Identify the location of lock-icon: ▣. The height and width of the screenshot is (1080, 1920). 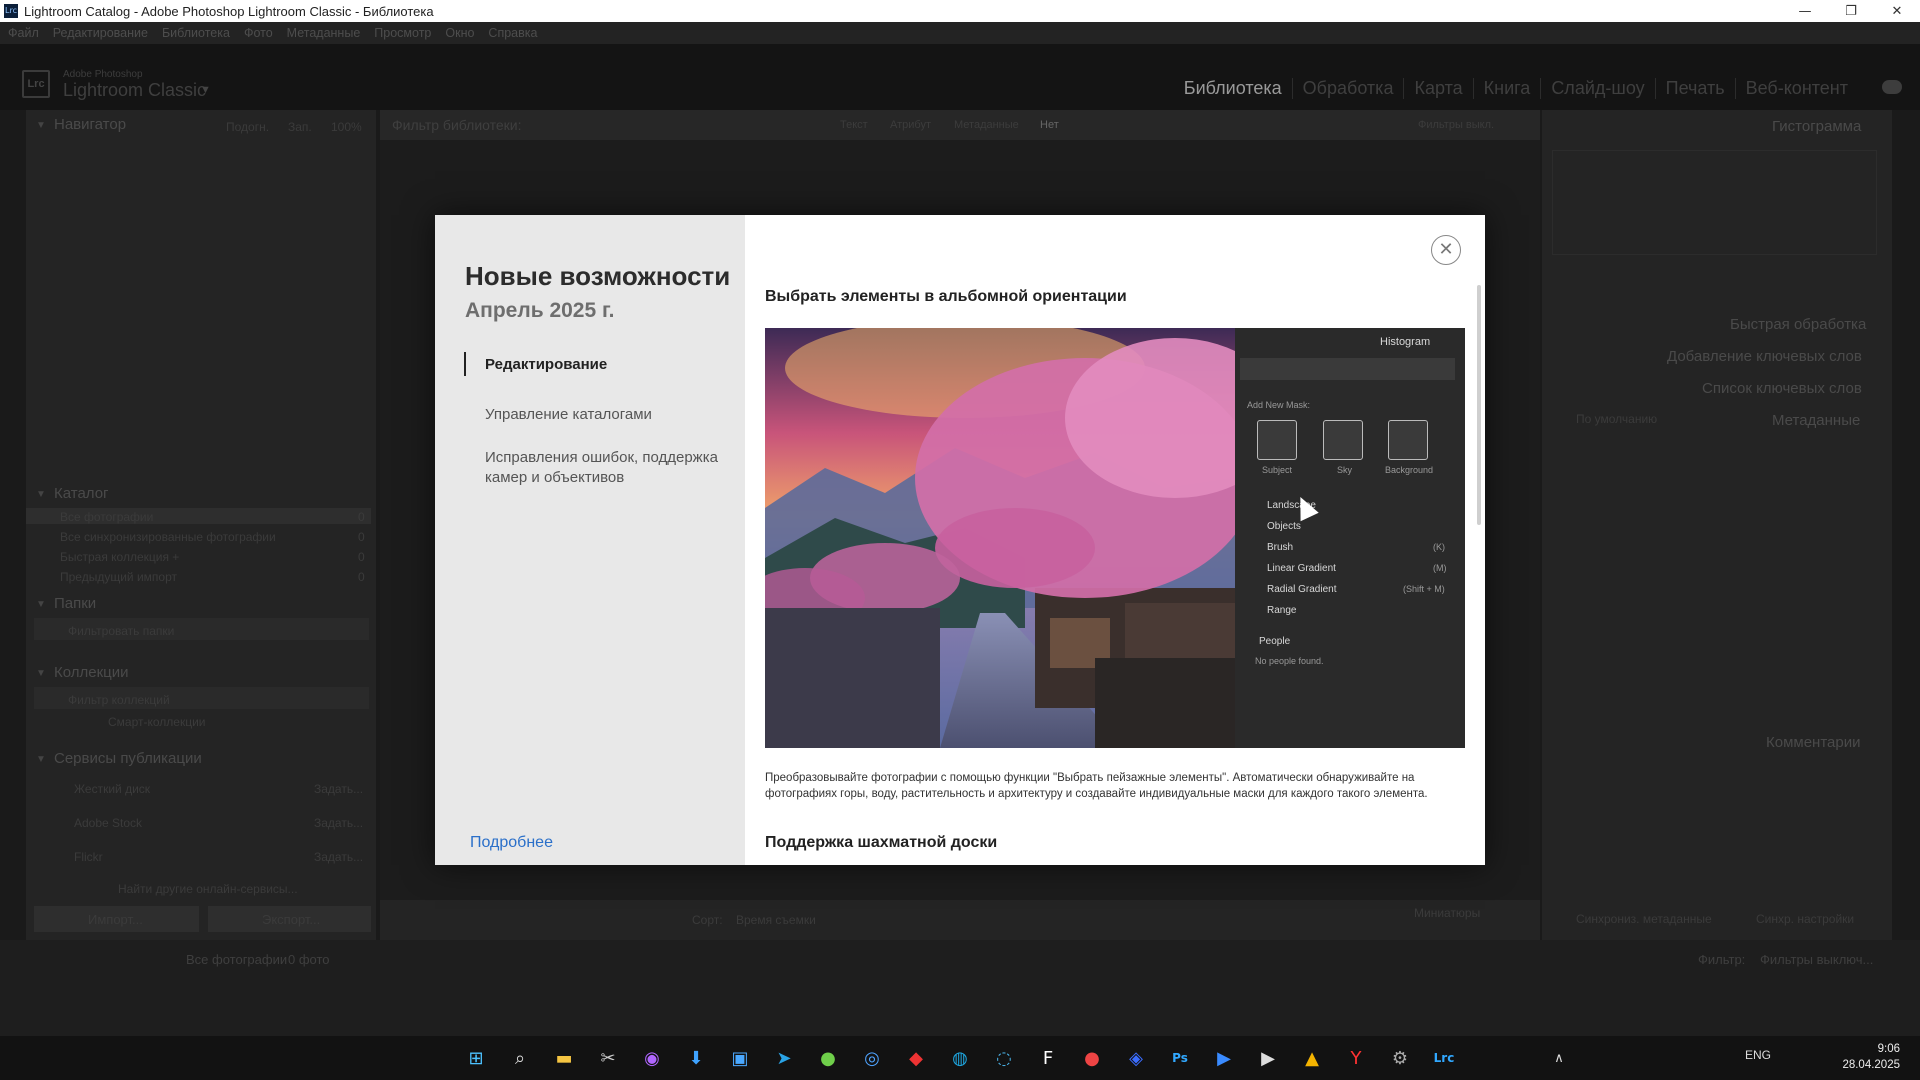
(740, 1058).